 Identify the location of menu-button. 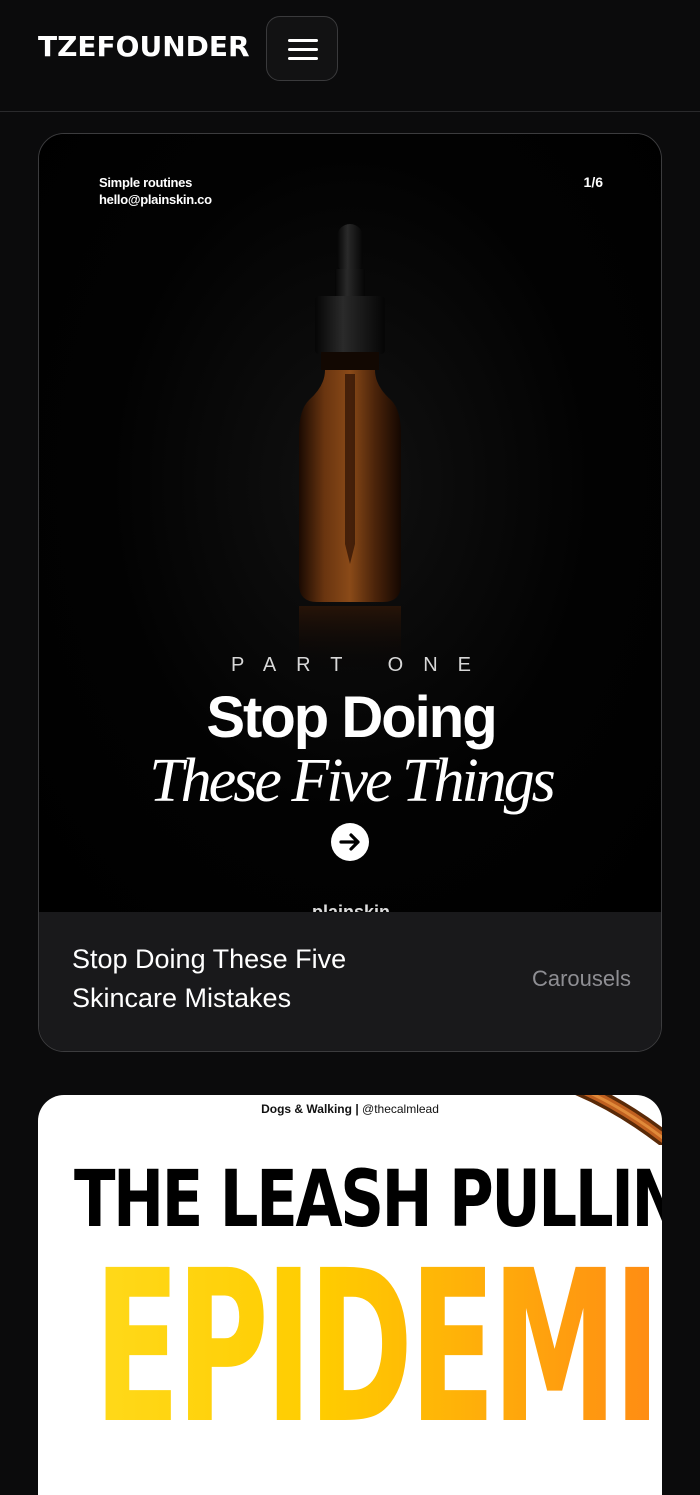
(302, 48).